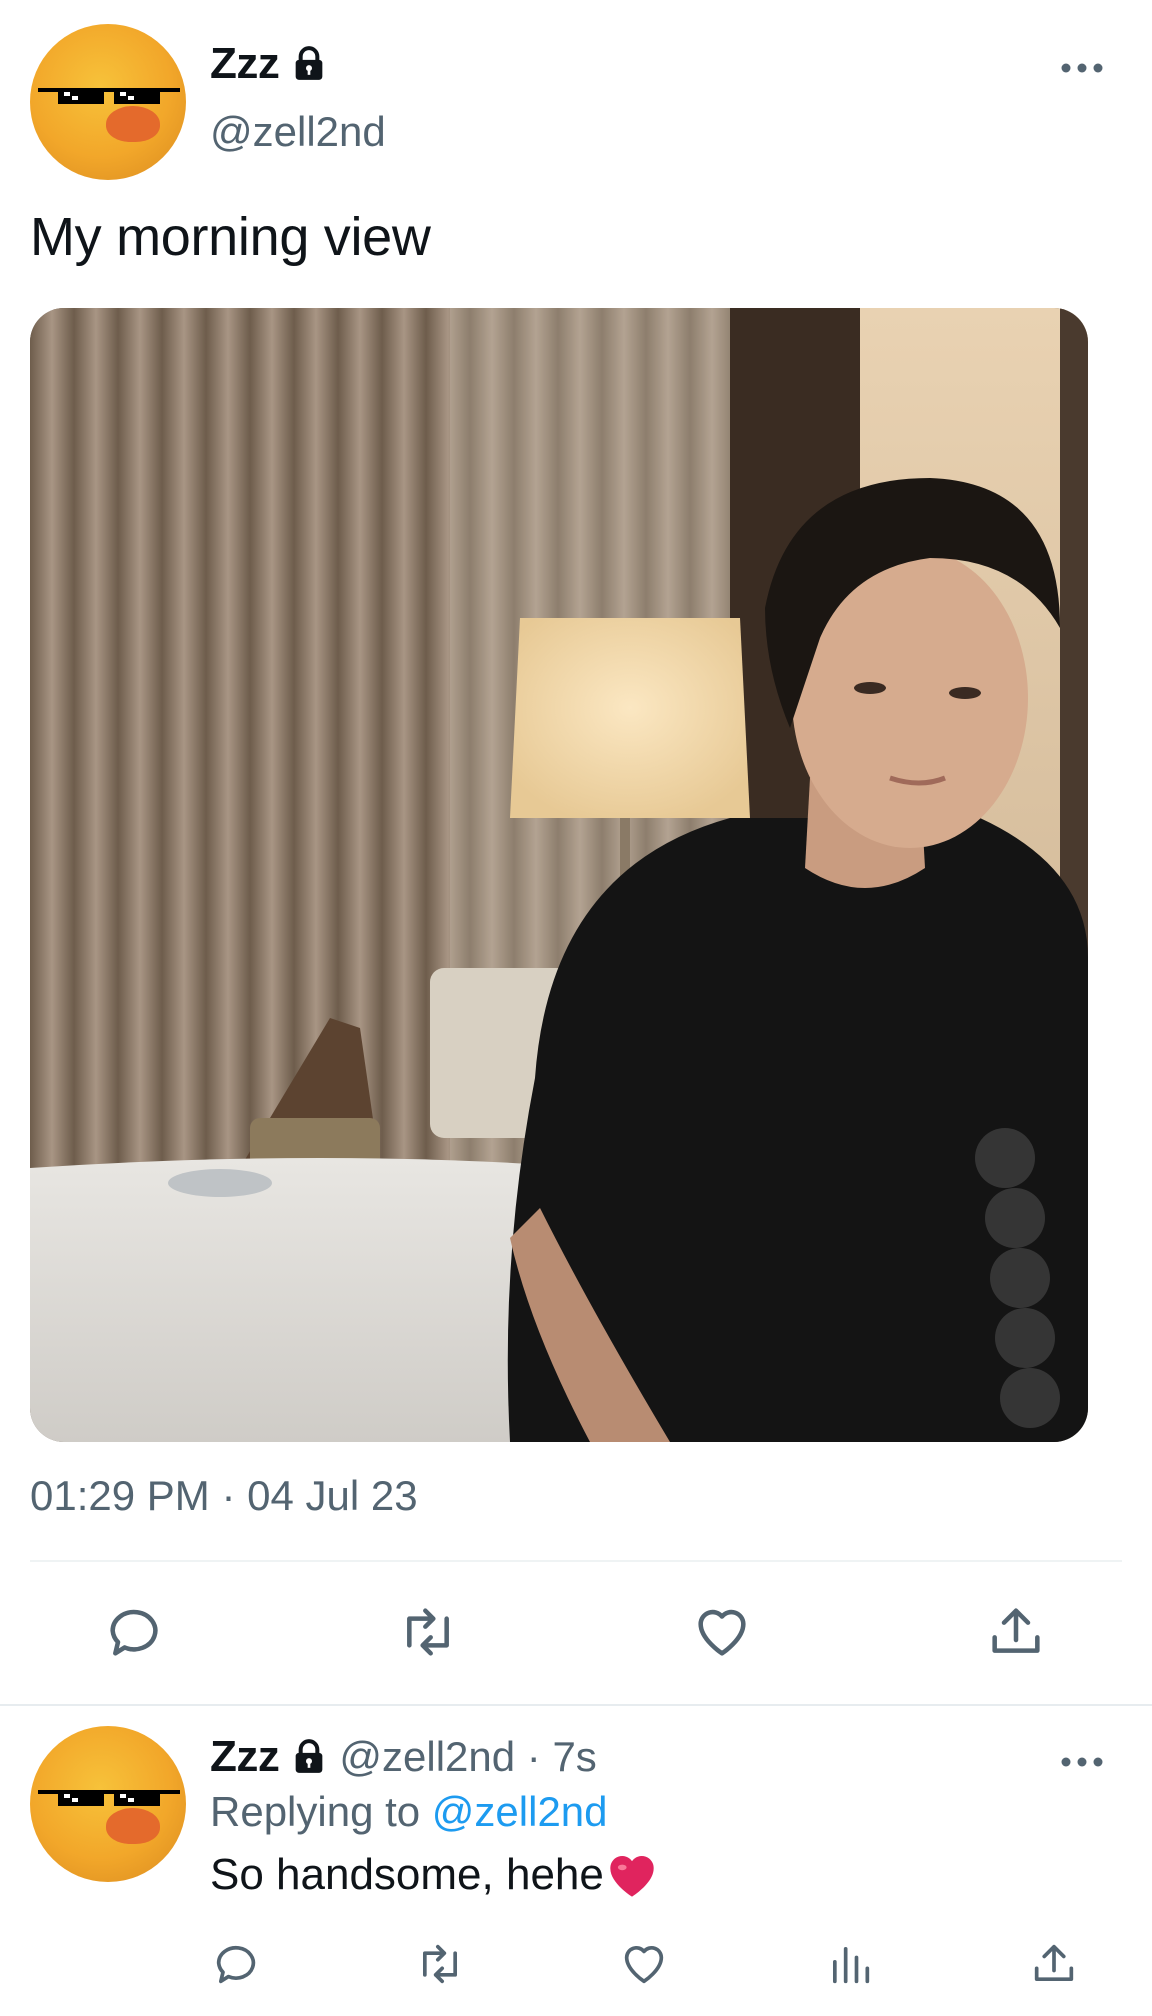  What do you see at coordinates (298, 132) in the screenshot?
I see `author-handle: @zell2nd` at bounding box center [298, 132].